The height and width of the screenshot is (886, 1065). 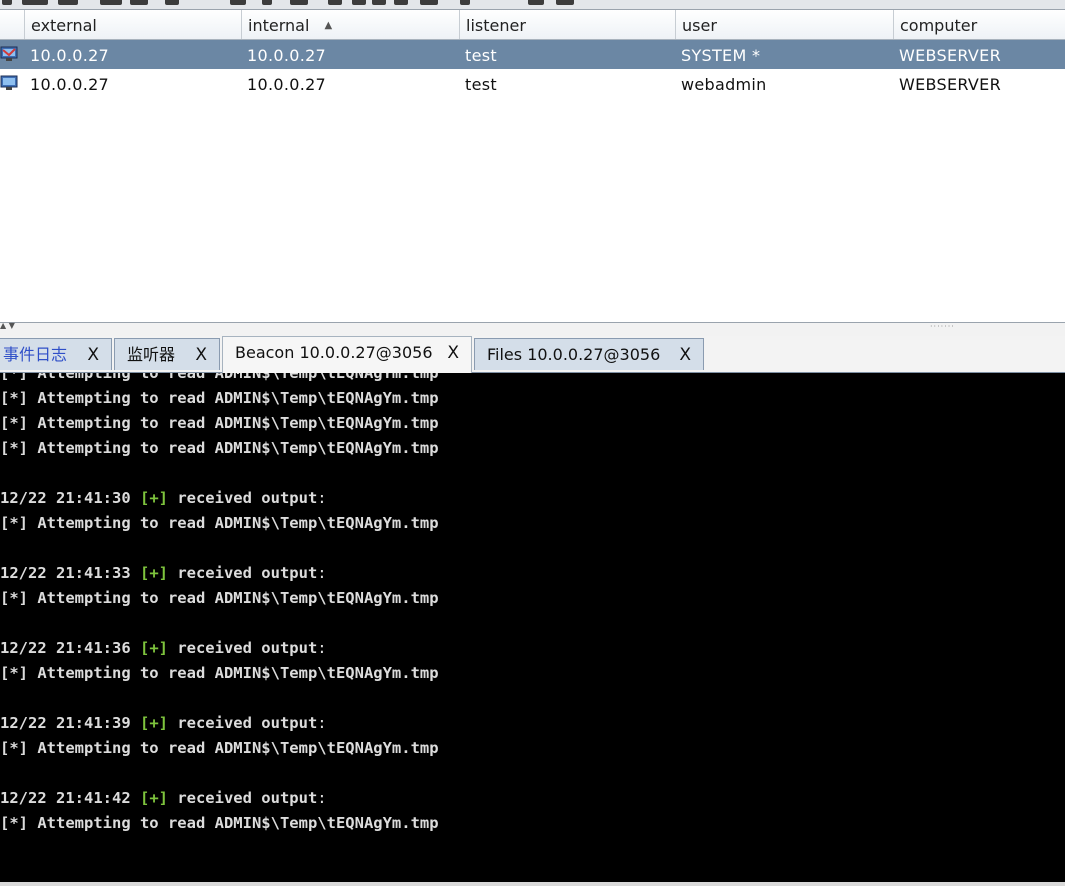 I want to click on console-output-line: 12/22 21:41:36 [+] received output:, so click(x=163, y=648).